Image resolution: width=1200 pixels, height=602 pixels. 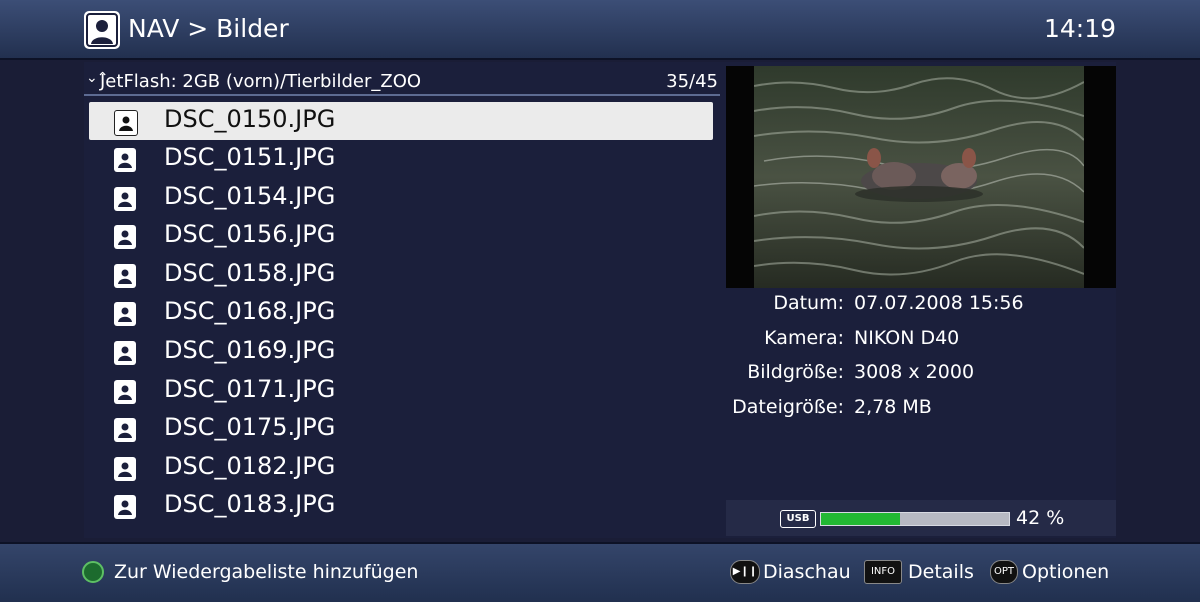 I want to click on options-label: Optionen, so click(x=1065, y=572).